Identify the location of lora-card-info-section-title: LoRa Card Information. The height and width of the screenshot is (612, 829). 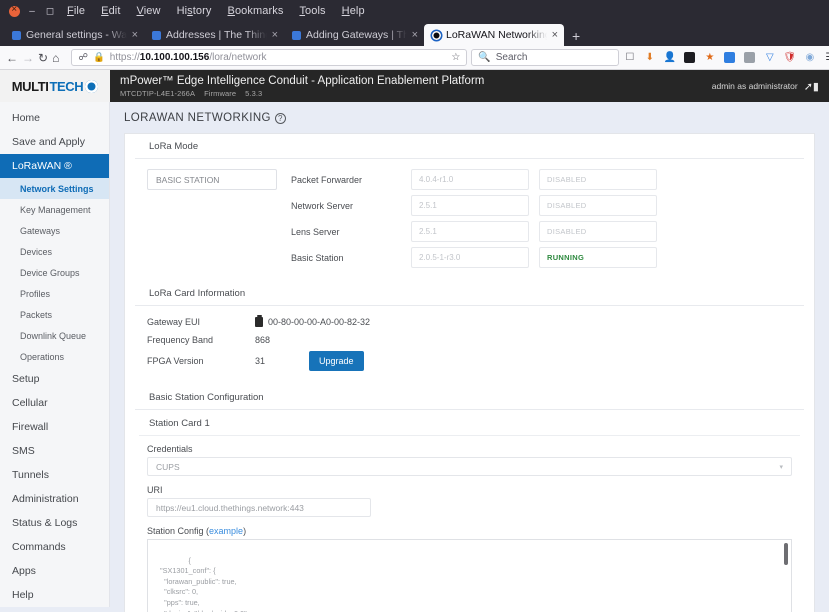
(469, 293).